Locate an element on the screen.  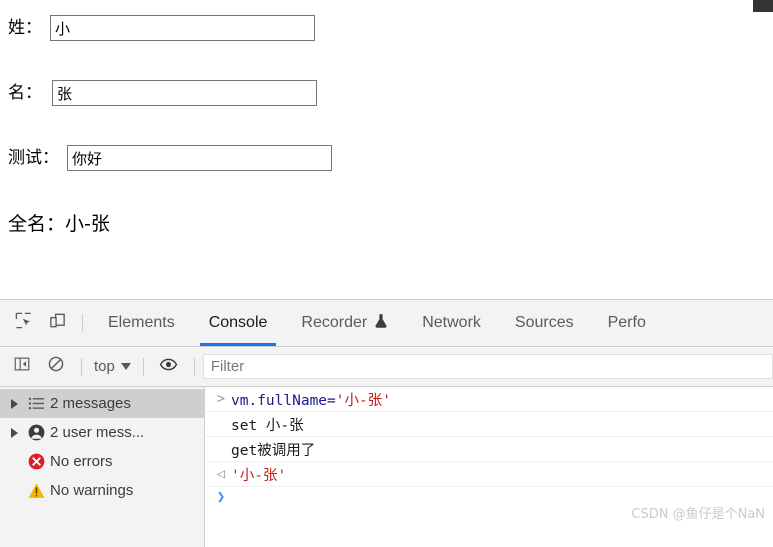
tab-performance-label: Perfo is located at coordinates (626, 322).